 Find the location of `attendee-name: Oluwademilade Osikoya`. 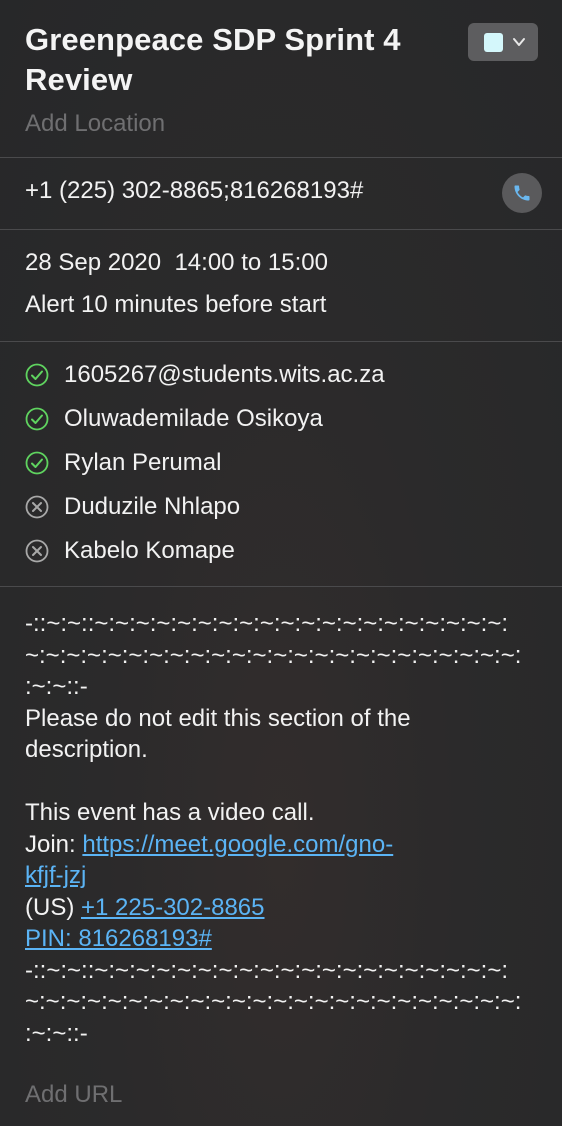

attendee-name: Oluwademilade Osikoya is located at coordinates (193, 418).